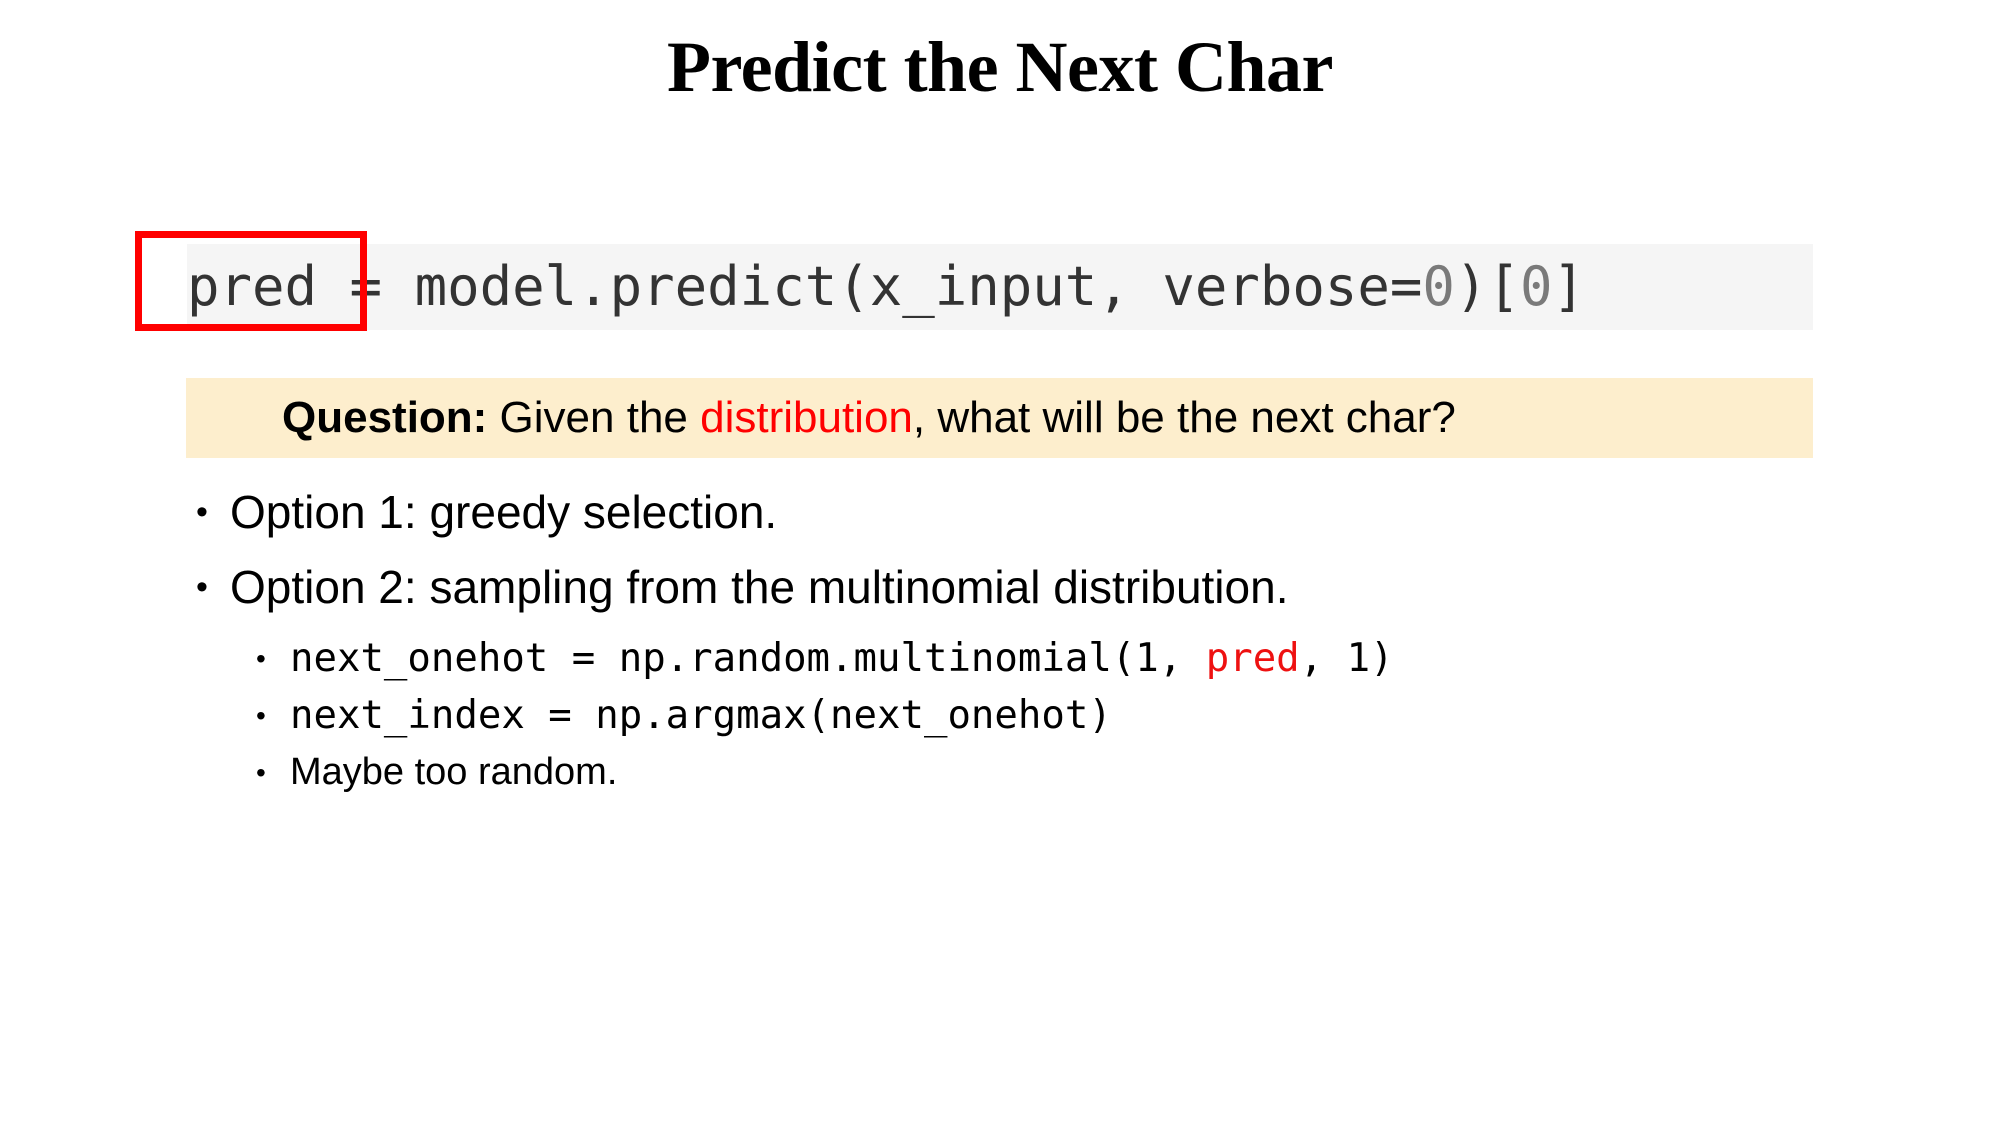 The height and width of the screenshot is (1125, 2000). I want to click on code-token-close-bracket: ], so click(1568, 286).